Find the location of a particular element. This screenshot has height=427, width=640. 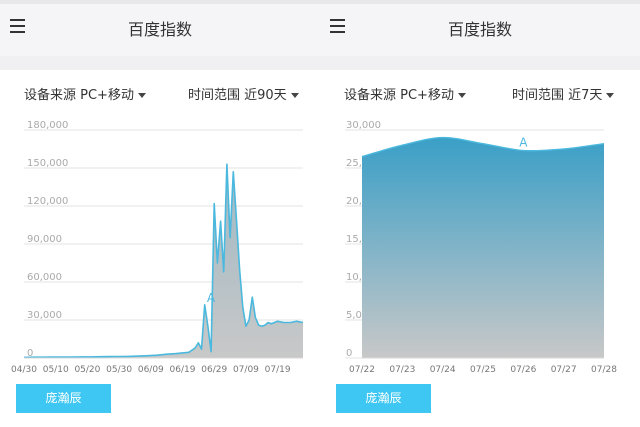

y-tick-label: 0 is located at coordinates (349, 353).